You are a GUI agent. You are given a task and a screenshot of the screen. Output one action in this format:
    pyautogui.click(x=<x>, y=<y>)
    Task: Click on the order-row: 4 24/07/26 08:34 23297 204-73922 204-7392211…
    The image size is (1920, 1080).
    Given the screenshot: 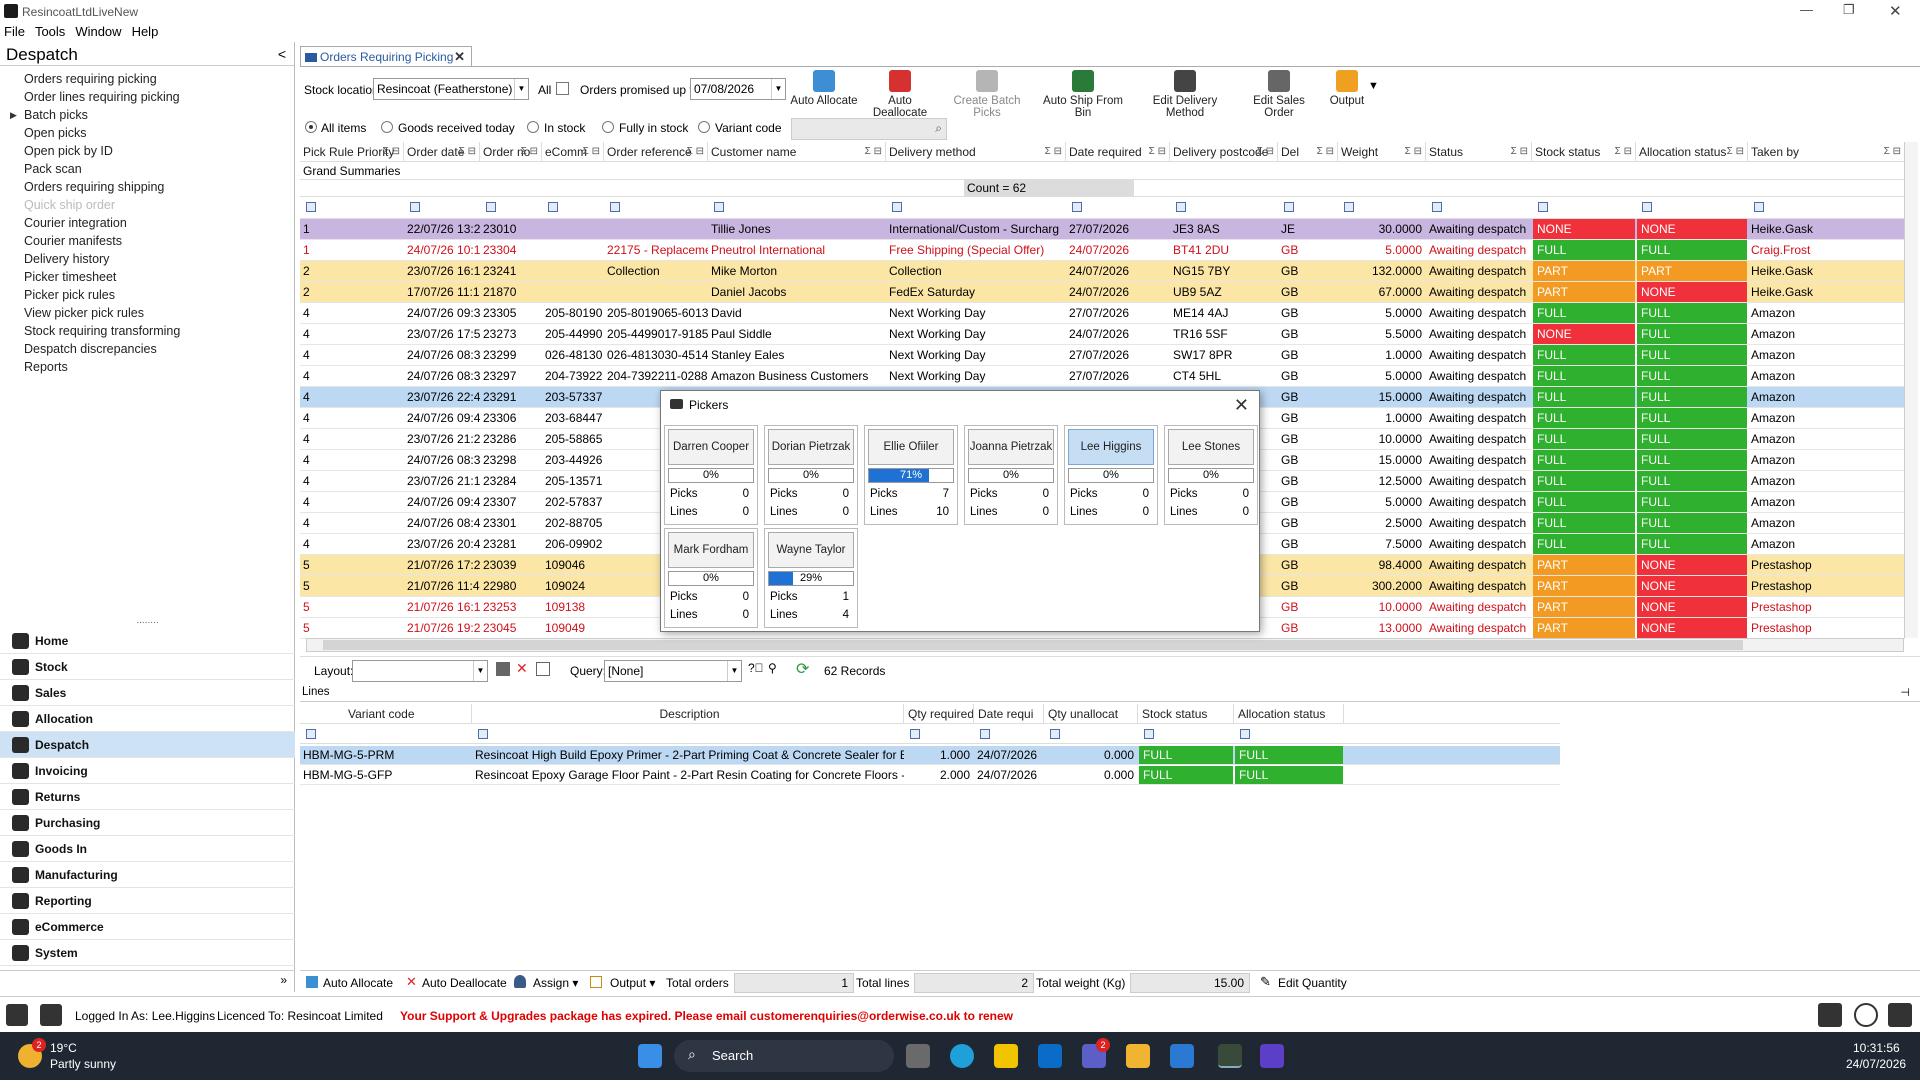 What is the action you would take?
    pyautogui.click(x=1102, y=376)
    